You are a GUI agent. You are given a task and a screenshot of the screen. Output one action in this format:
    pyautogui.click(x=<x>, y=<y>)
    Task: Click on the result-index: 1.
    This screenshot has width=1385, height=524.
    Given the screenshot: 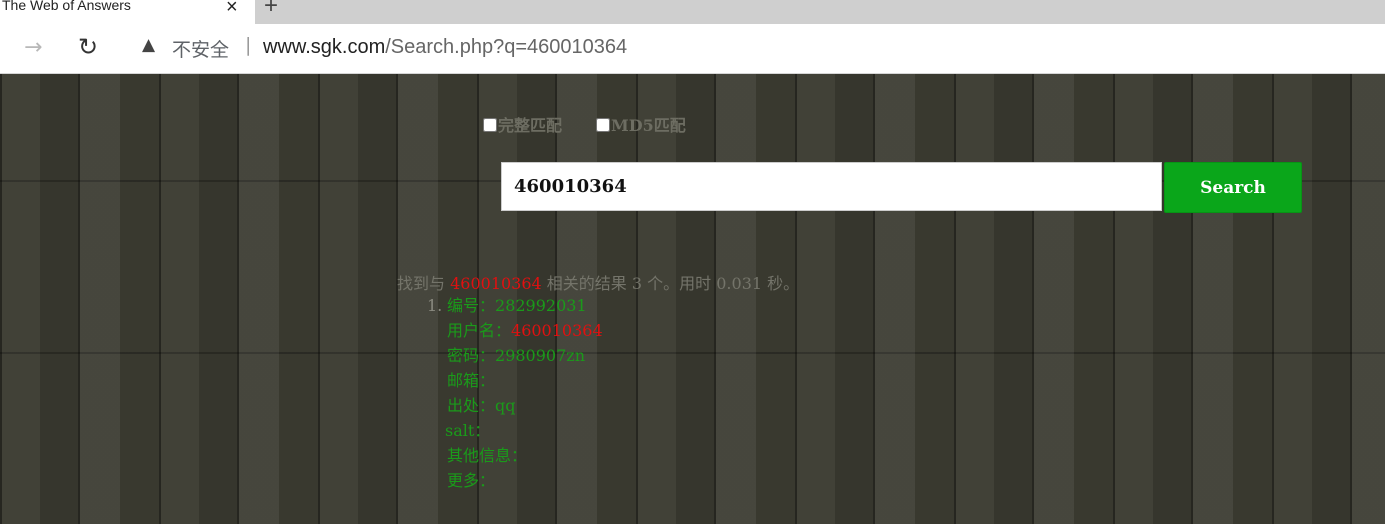 What is the action you would take?
    pyautogui.click(x=435, y=305)
    